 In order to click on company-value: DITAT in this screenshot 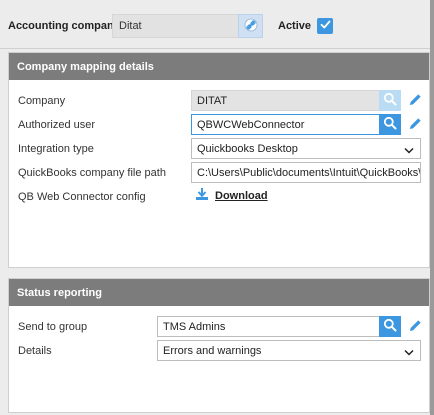, I will do `click(212, 101)`.